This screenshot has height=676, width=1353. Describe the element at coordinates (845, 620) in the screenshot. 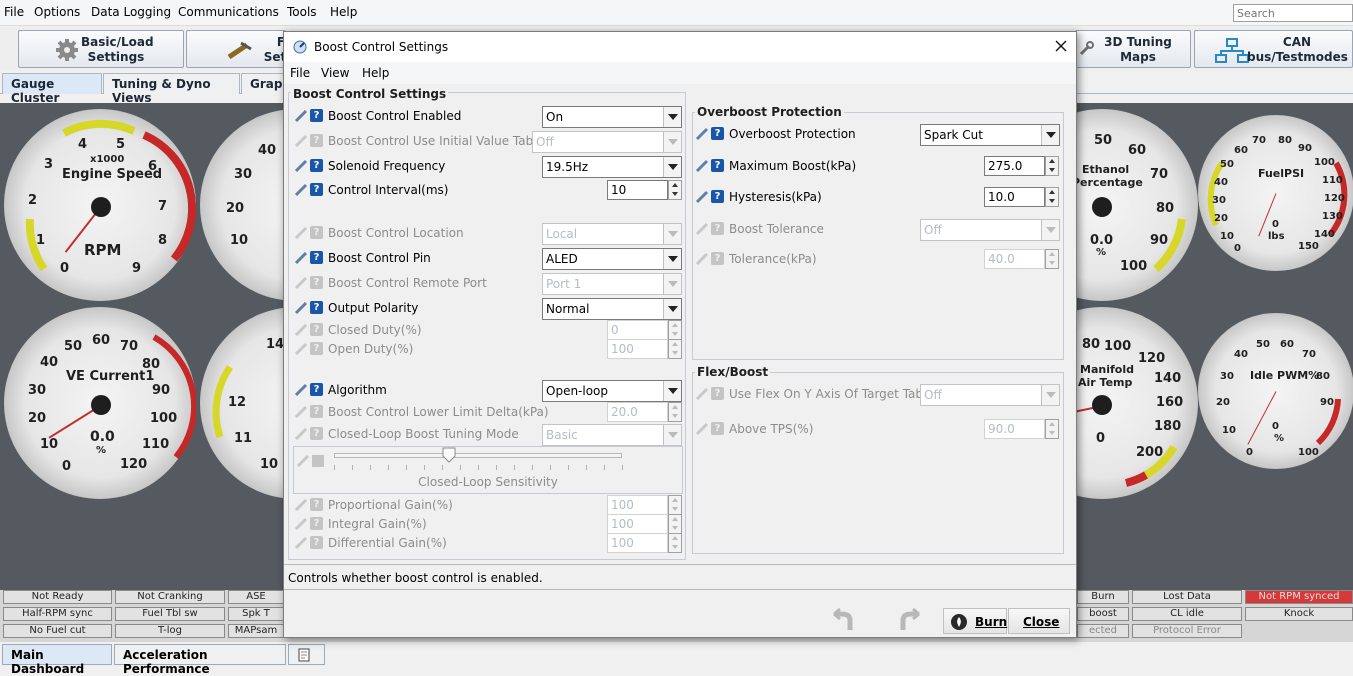

I see `undo-icon` at that location.